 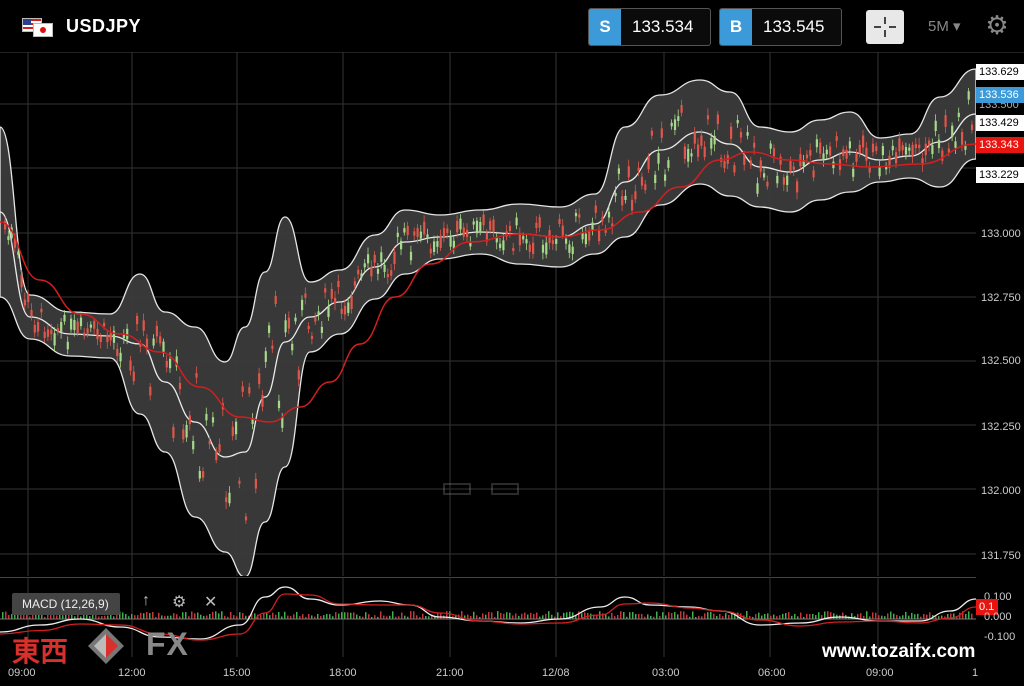 What do you see at coordinates (1001, 298) in the screenshot?
I see `axis-label: 132.750` at bounding box center [1001, 298].